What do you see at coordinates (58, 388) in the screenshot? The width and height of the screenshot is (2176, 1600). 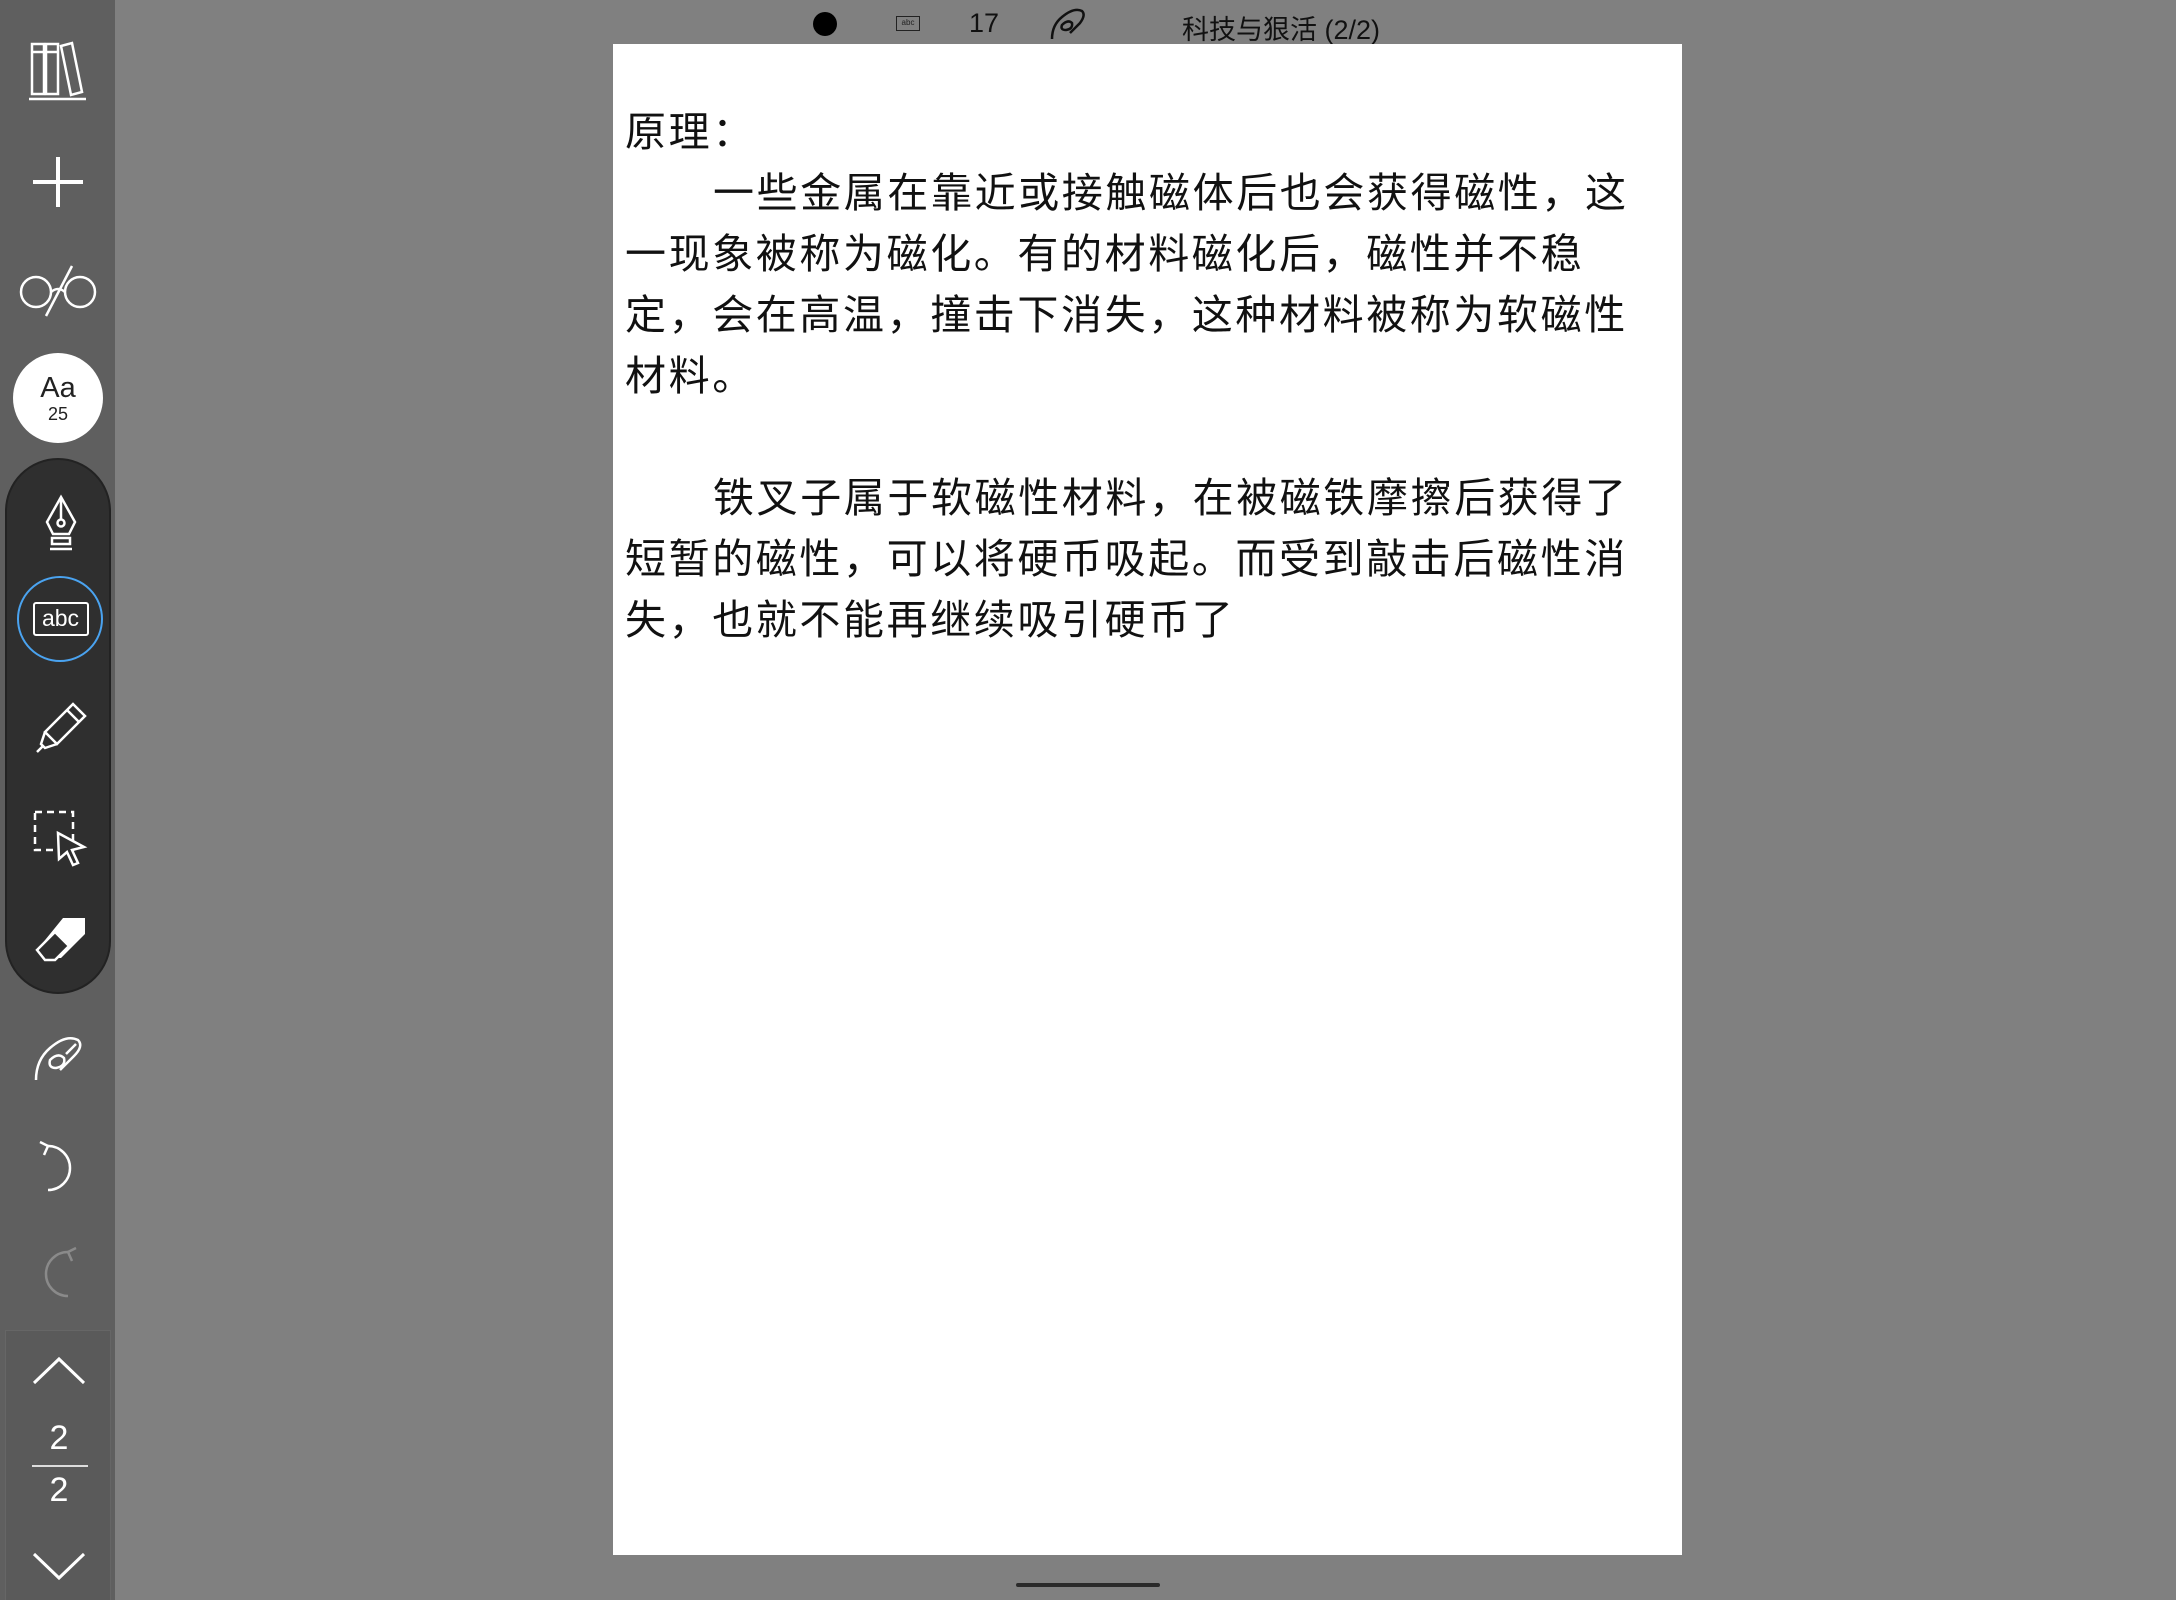 I see `font-size-label: Aa` at bounding box center [58, 388].